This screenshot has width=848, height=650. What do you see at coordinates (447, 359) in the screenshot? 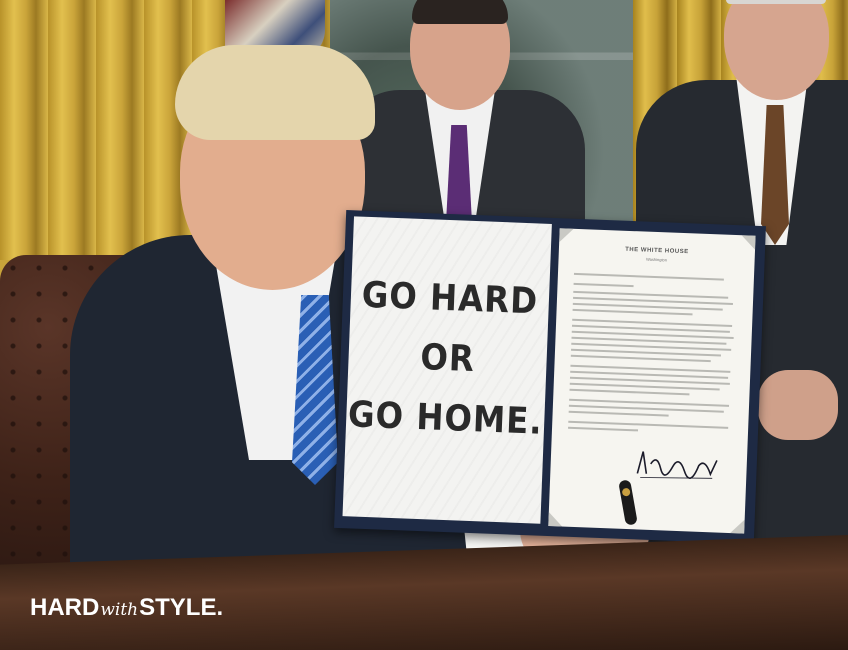
I see `slogan-line-2: OR` at bounding box center [447, 359].